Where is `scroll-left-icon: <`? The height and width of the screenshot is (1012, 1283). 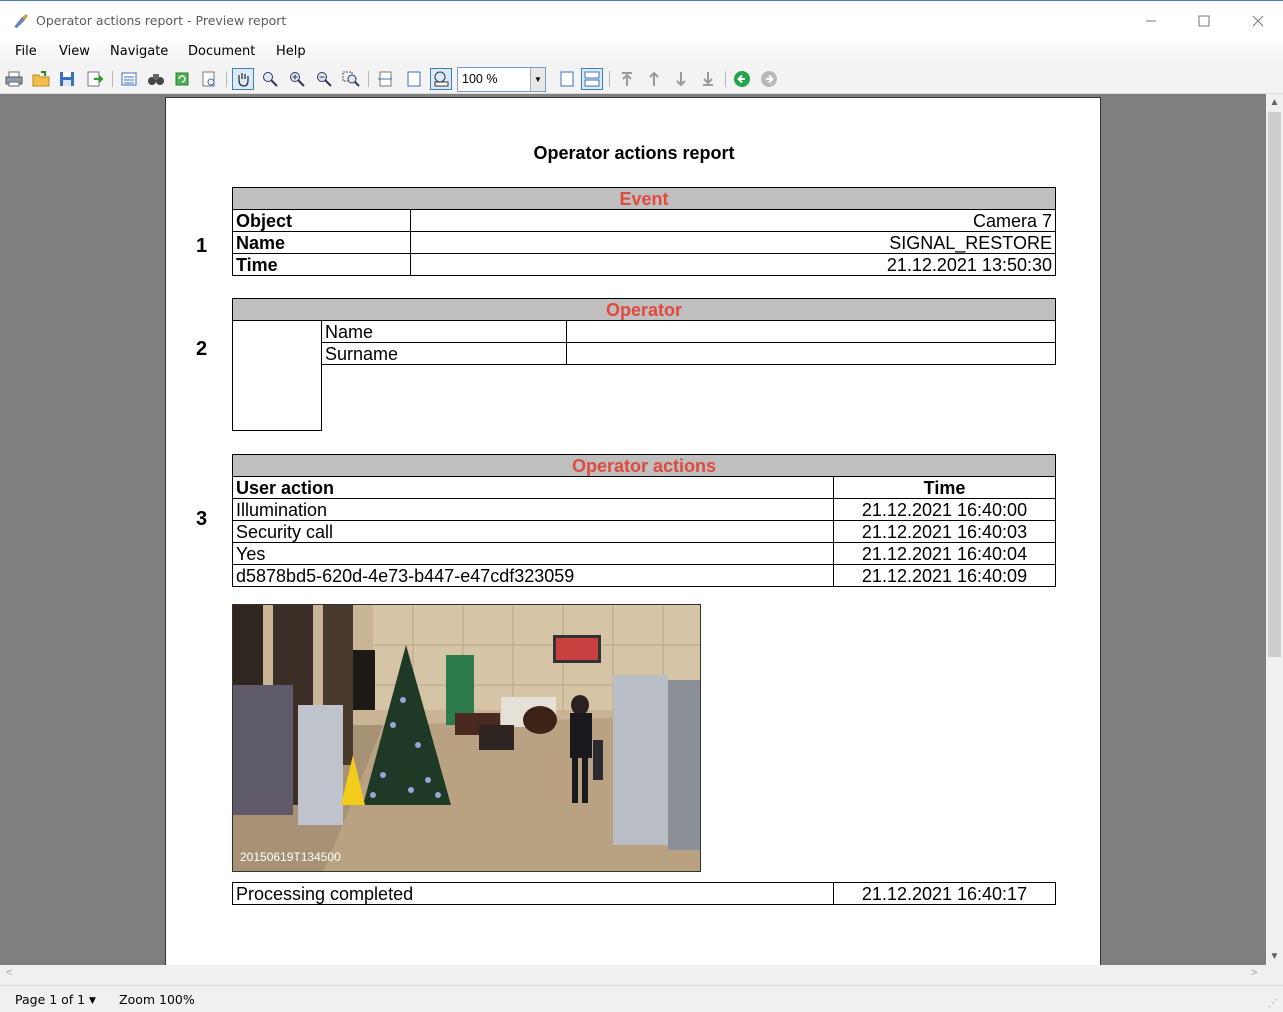 scroll-left-icon: < is located at coordinates (9, 973).